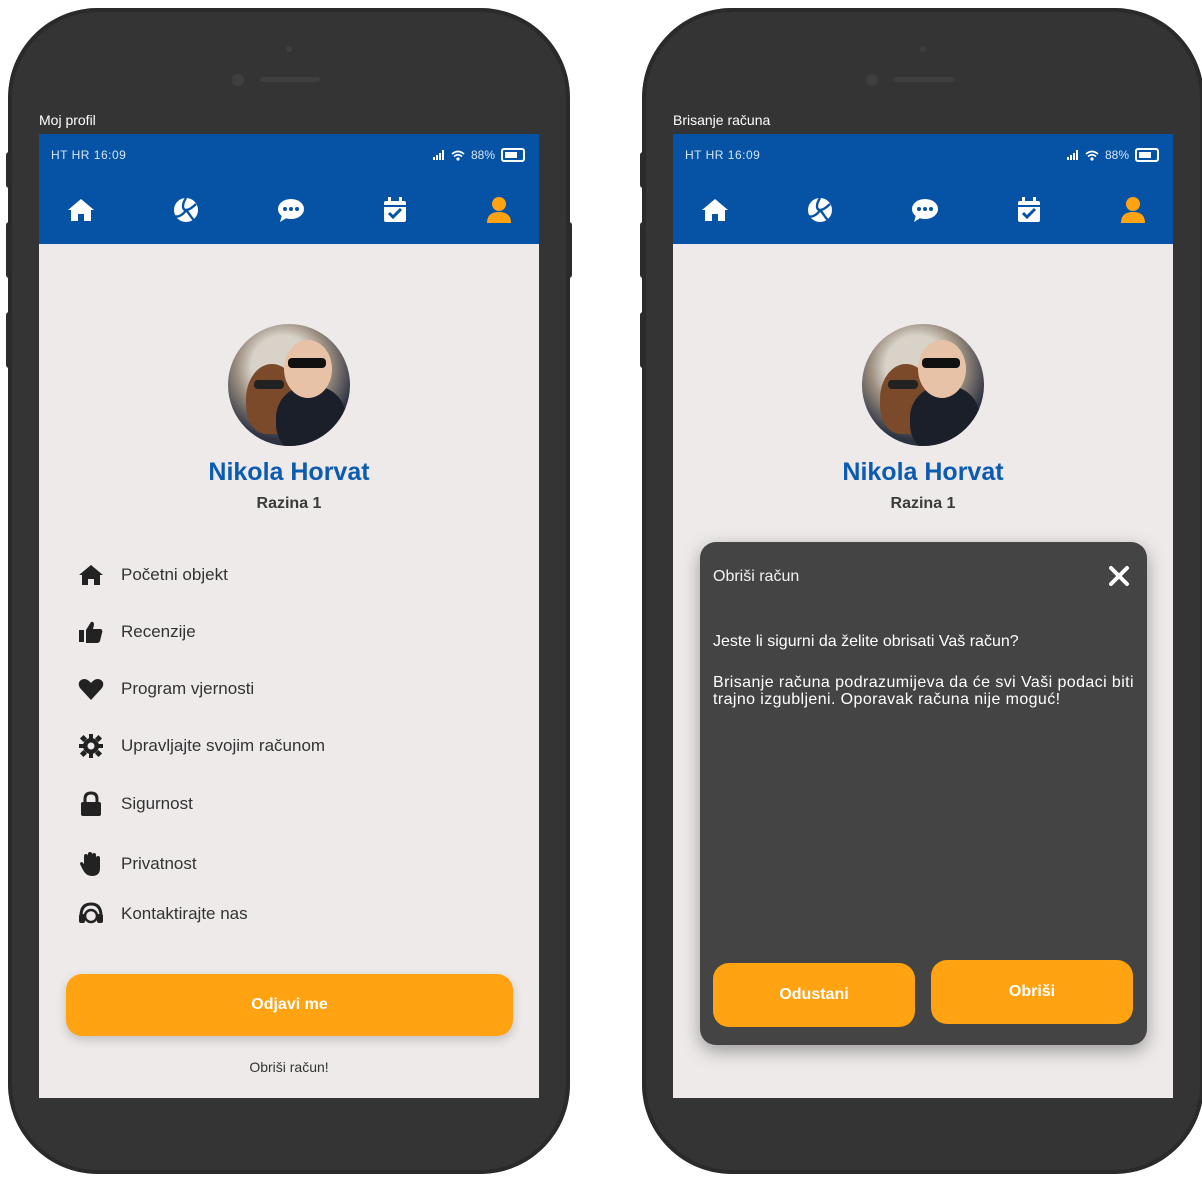  I want to click on menu-item-security: Sigurnost, so click(135, 804).